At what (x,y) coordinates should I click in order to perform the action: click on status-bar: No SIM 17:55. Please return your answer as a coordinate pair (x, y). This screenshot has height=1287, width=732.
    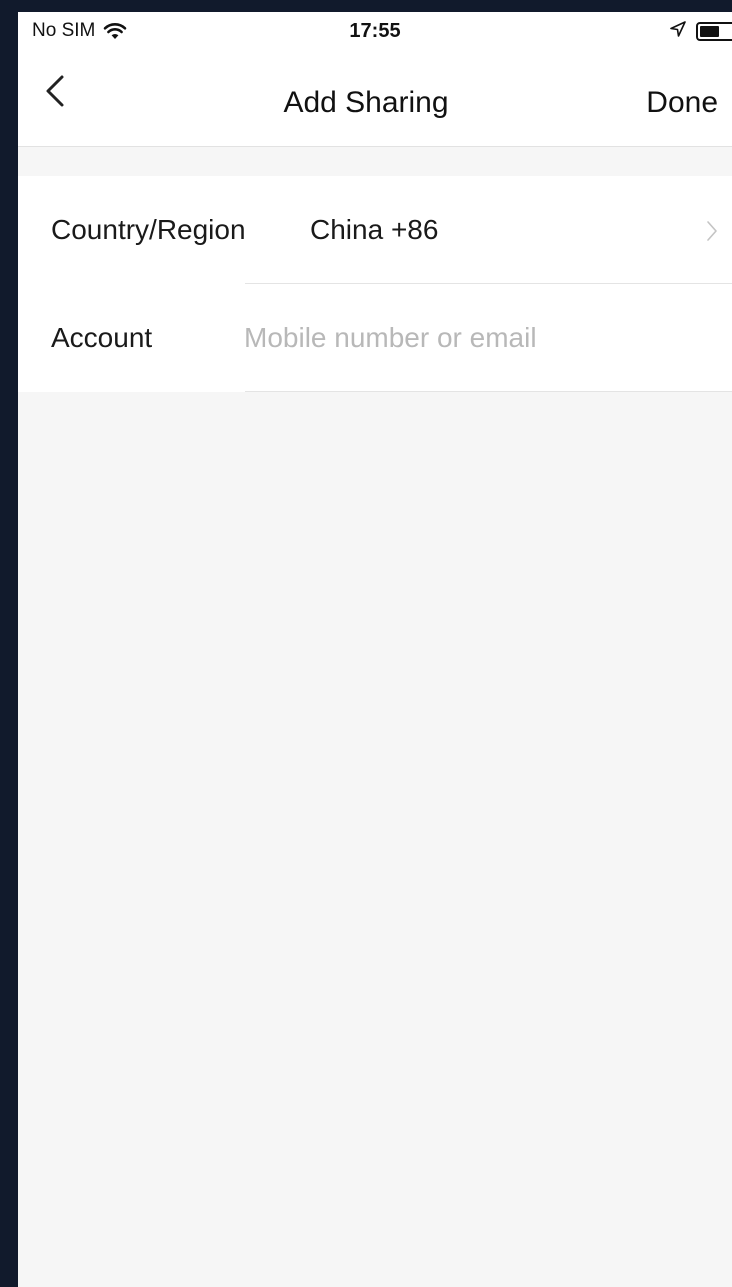
    Looking at the image, I should click on (375, 31).